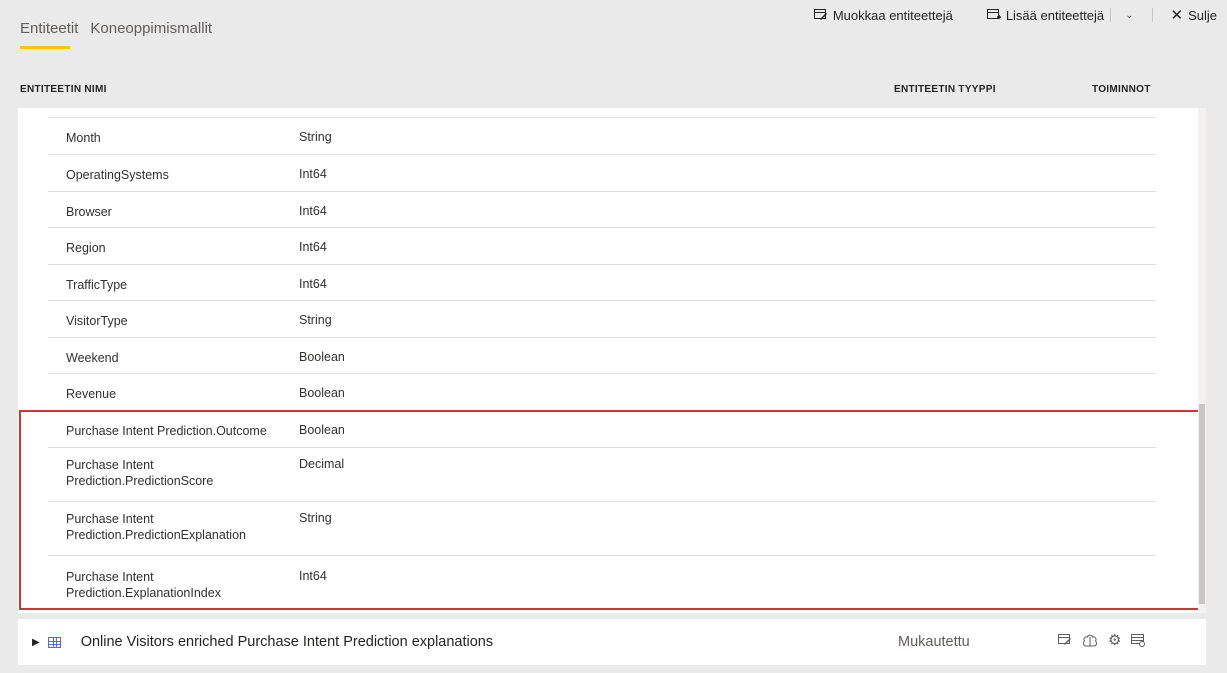 This screenshot has width=1227, height=673. I want to click on tab-entities: Entiteetit, so click(49, 34).